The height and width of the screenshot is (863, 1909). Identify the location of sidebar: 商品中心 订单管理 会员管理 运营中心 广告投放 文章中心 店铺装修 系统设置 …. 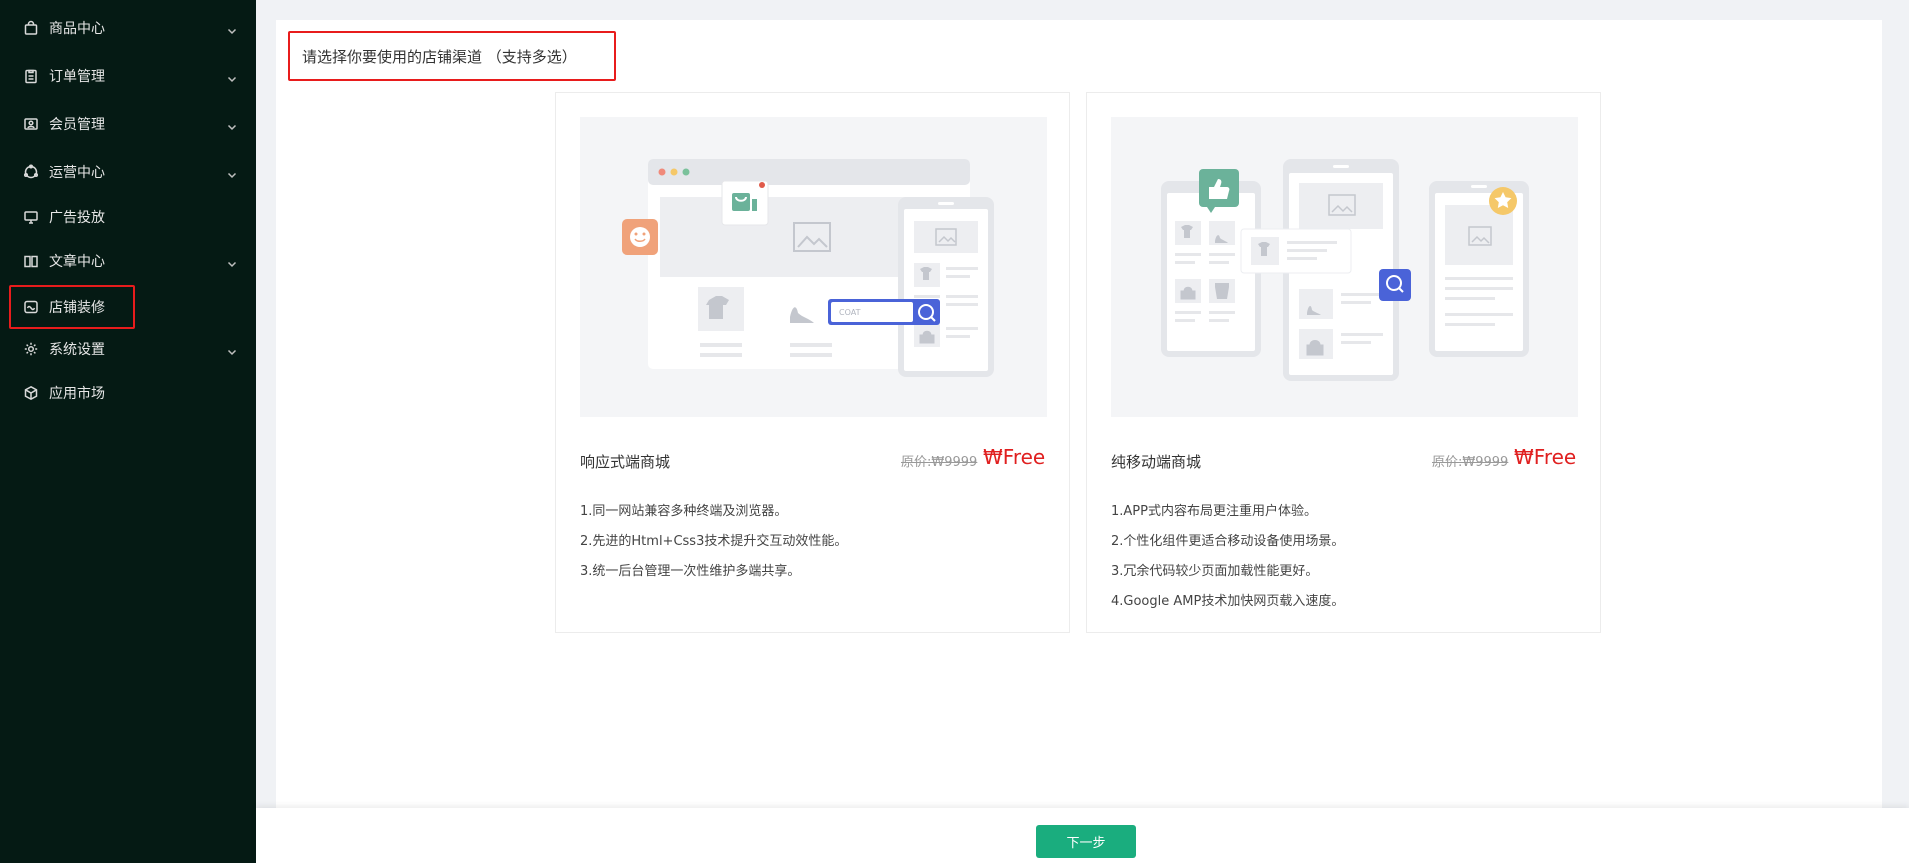
(128, 431).